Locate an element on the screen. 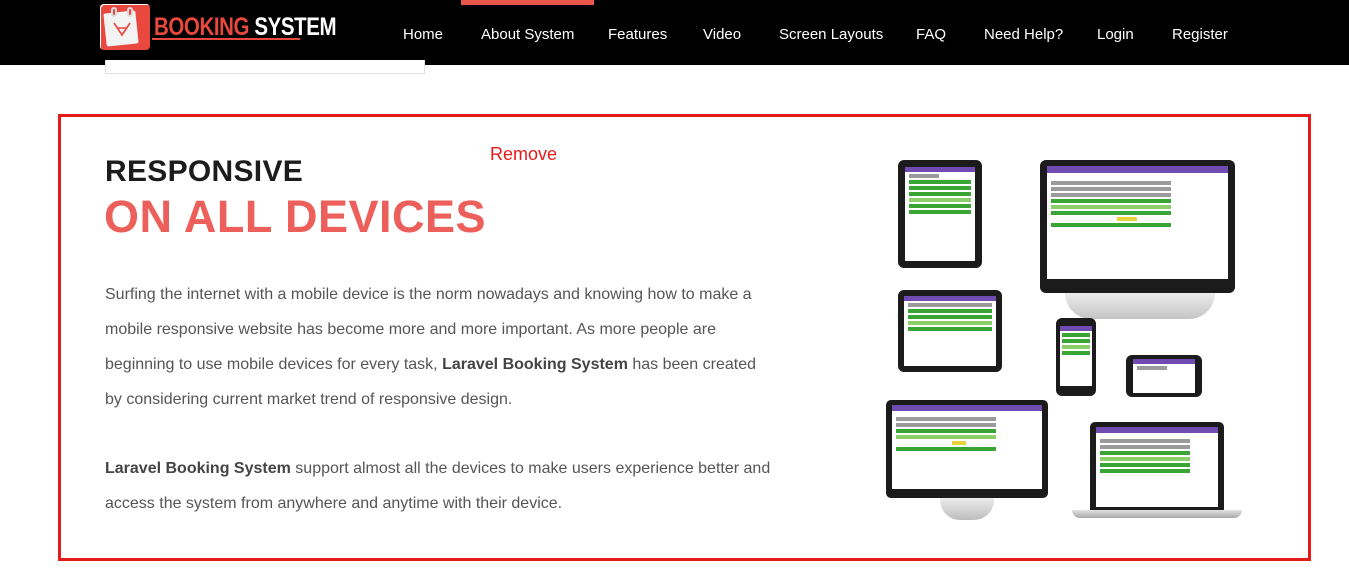 This screenshot has width=1349, height=586. brand-name: BOOKING SYSTEM is located at coordinates (245, 26).